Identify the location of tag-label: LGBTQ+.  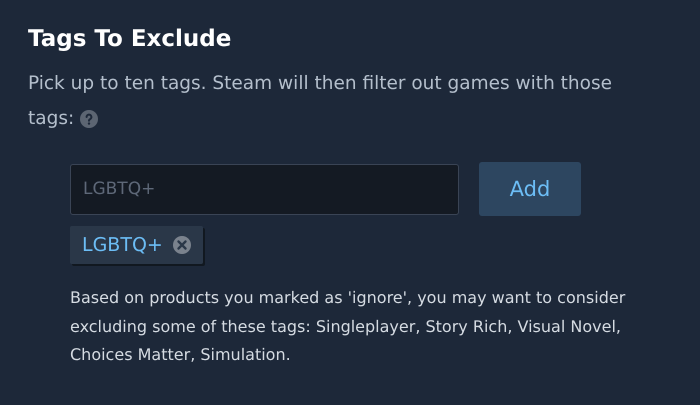
(122, 245).